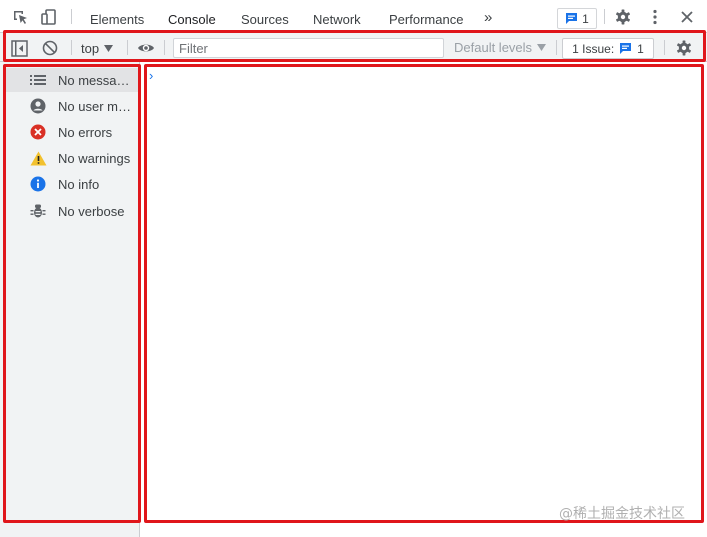 This screenshot has height=537, width=707. I want to click on messages-count: 1, so click(585, 18).